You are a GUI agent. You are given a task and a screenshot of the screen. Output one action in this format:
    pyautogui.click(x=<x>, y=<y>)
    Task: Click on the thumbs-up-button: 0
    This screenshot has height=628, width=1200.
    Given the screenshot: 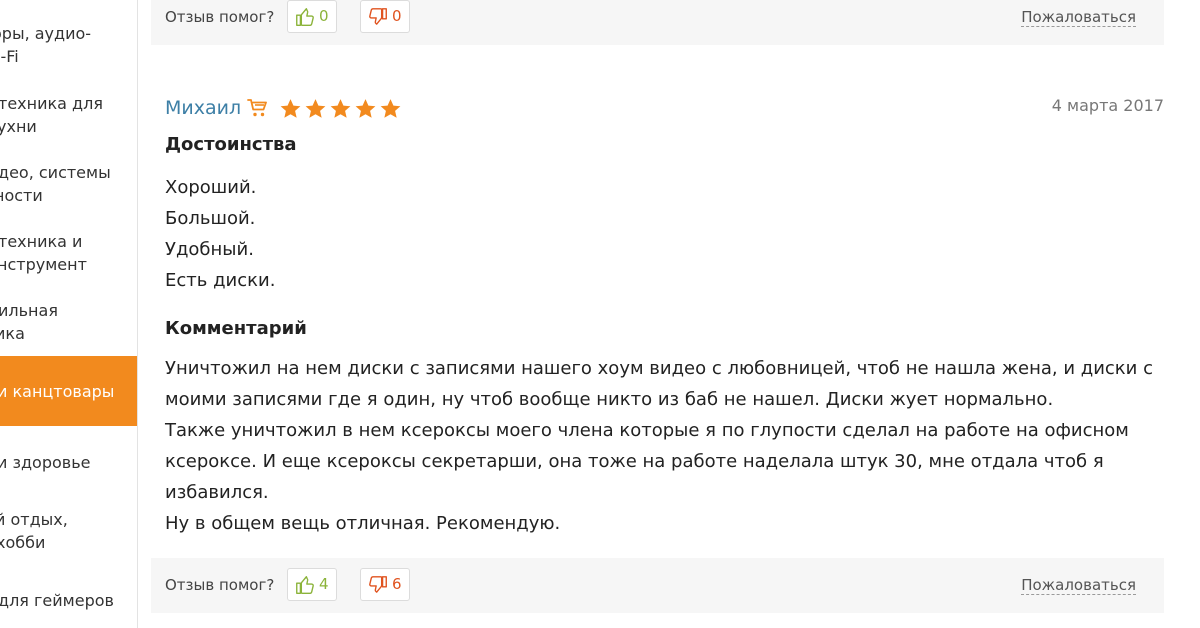 What is the action you would take?
    pyautogui.click(x=312, y=16)
    